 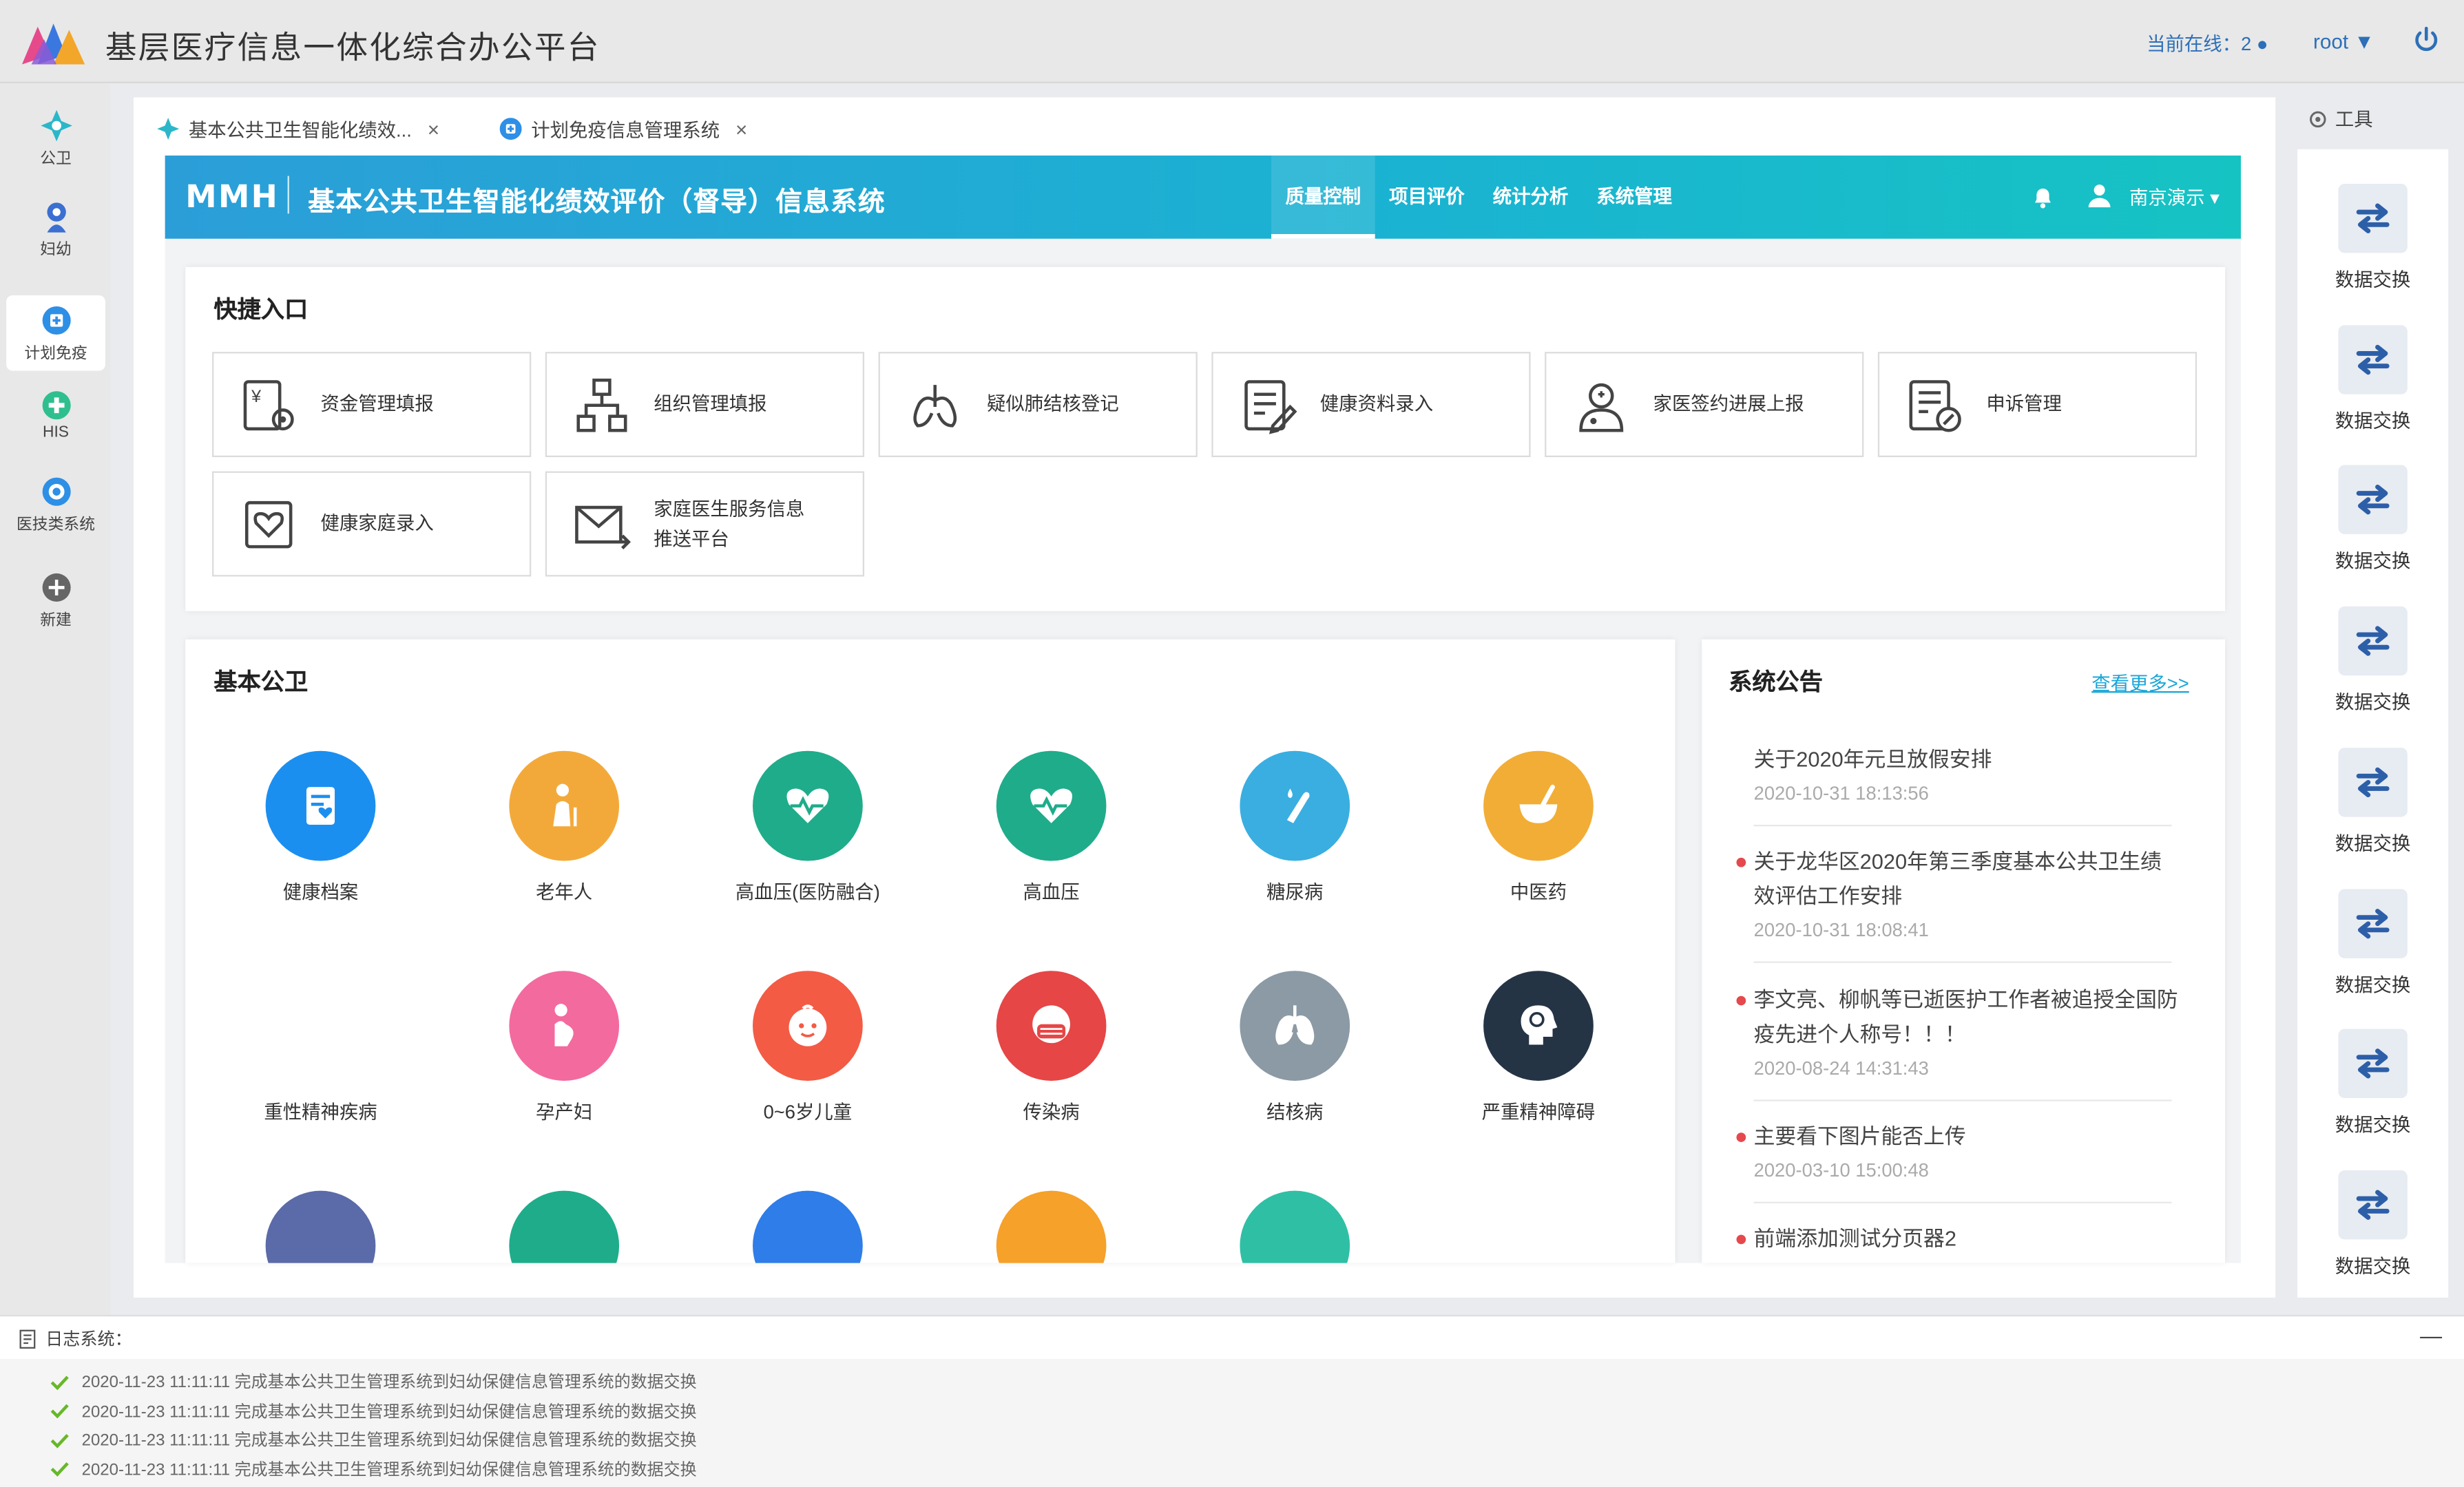 I want to click on sidebar-label: 新建, so click(x=56, y=621).